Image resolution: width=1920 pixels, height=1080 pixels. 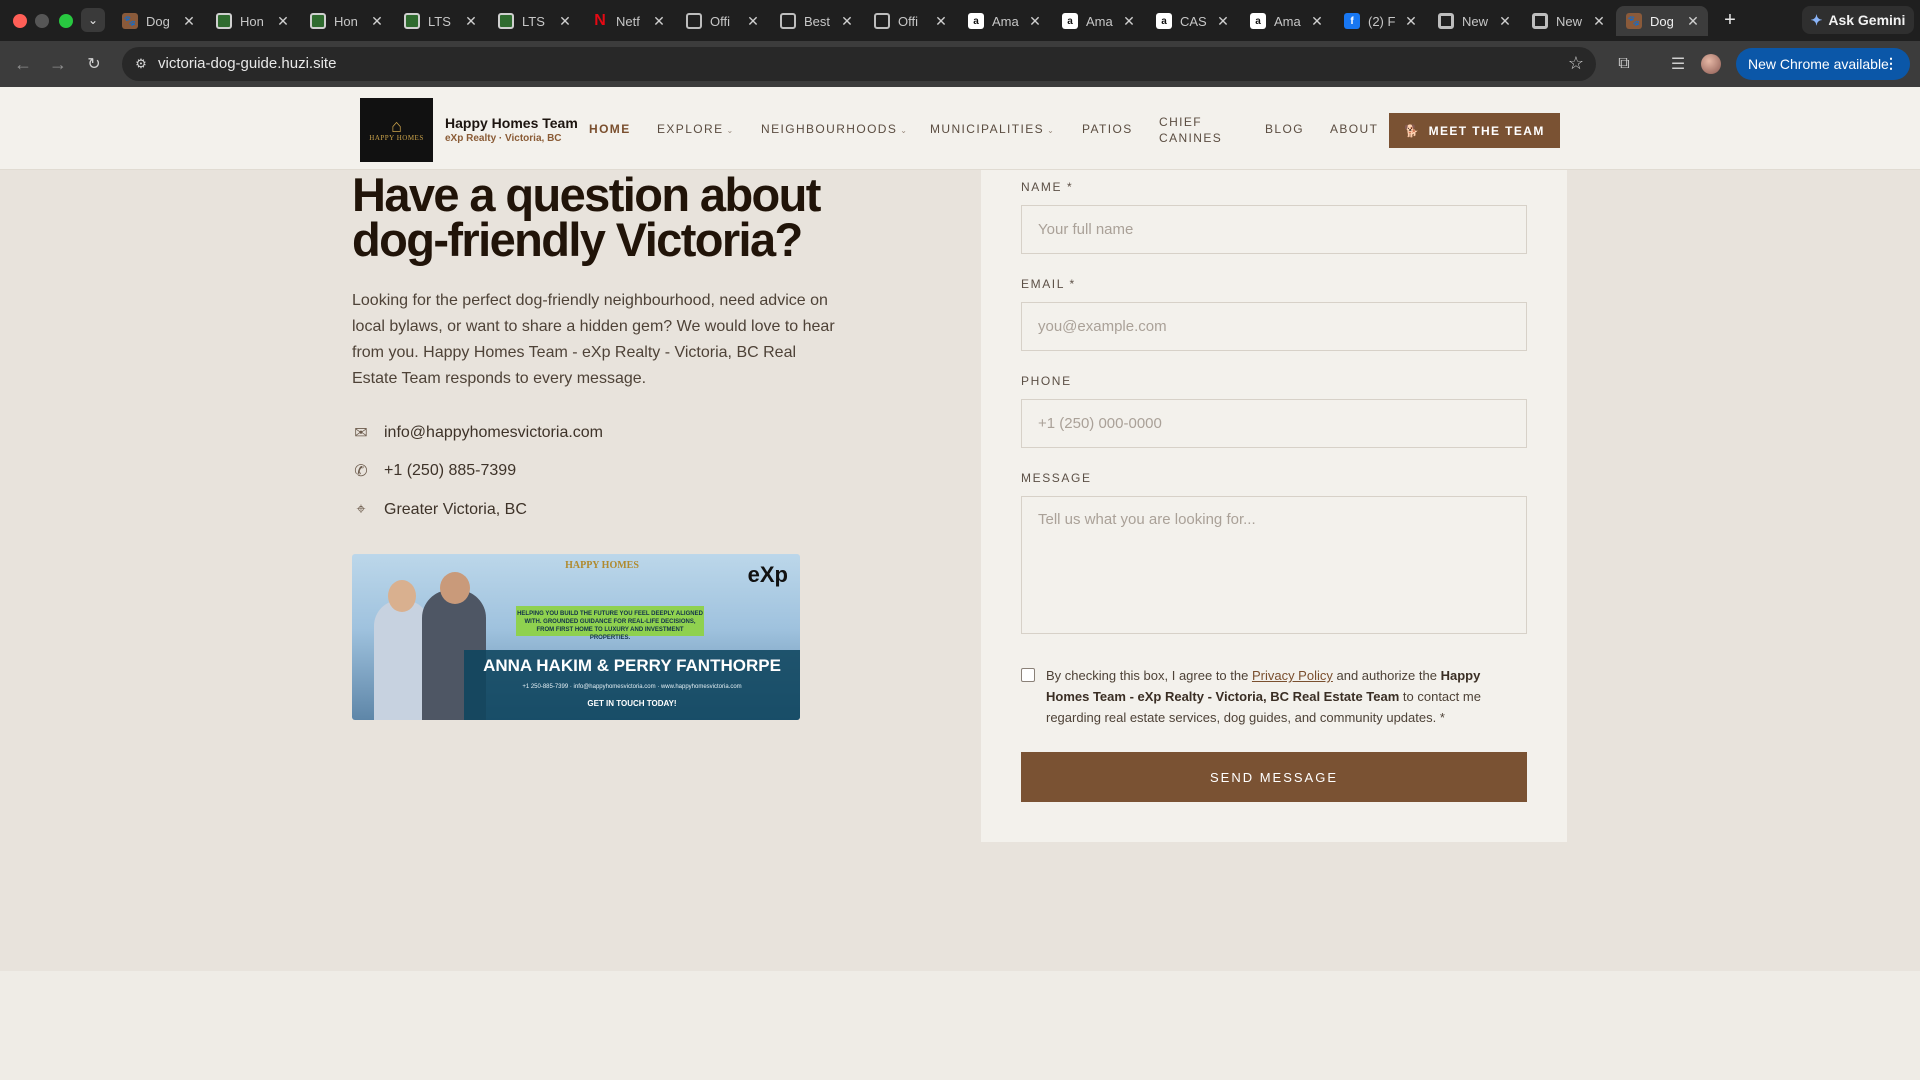 What do you see at coordinates (1891, 63) in the screenshot?
I see `more-vertical-icon: ⋮` at bounding box center [1891, 63].